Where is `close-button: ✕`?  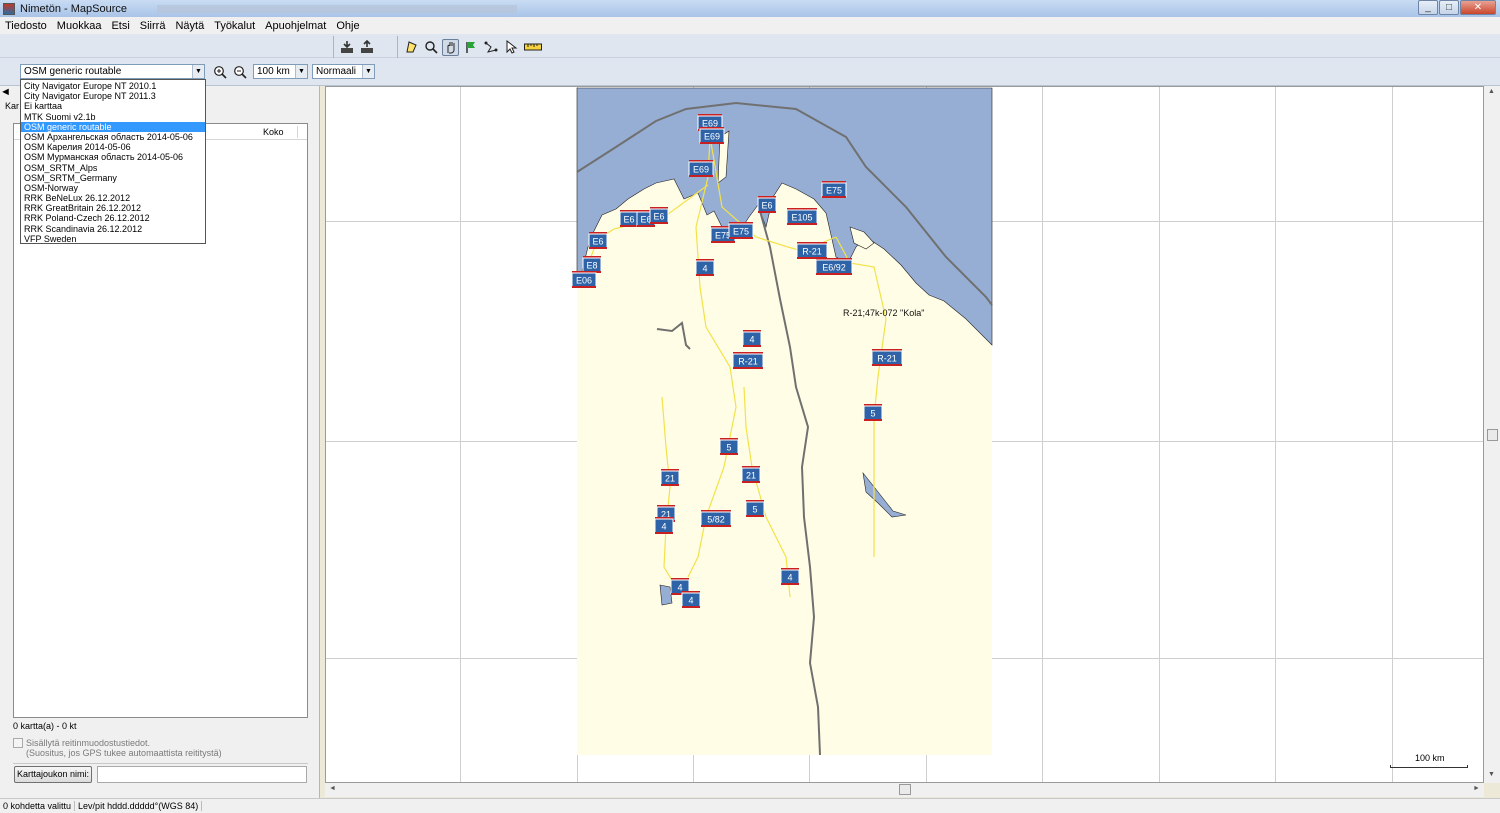
close-button: ✕ is located at coordinates (1478, 7).